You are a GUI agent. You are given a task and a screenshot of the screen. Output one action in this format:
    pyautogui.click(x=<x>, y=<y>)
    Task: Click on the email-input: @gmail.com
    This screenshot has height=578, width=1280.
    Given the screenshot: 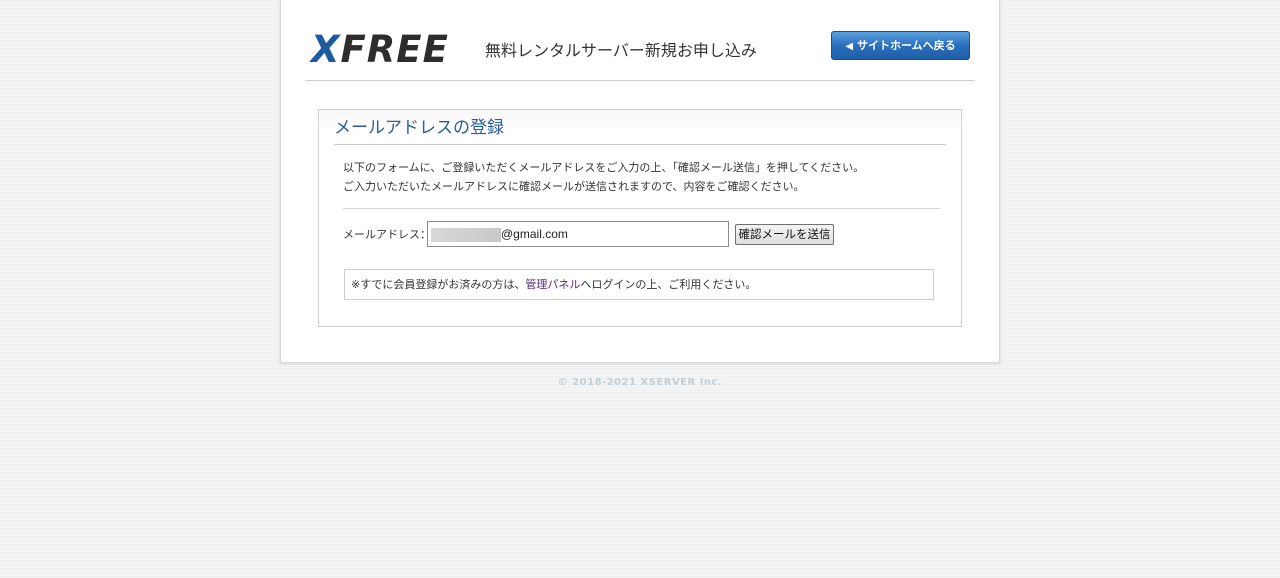 What is the action you would take?
    pyautogui.click(x=578, y=234)
    